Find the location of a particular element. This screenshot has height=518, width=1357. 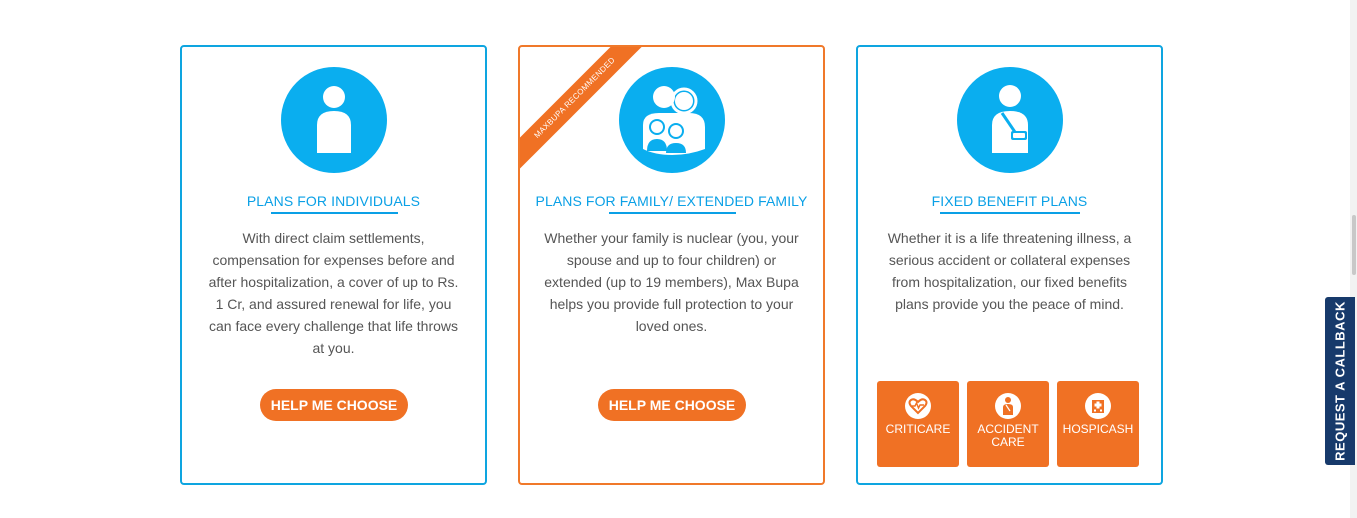

card-title: FIXED BENEFIT PLANS is located at coordinates (1009, 201).